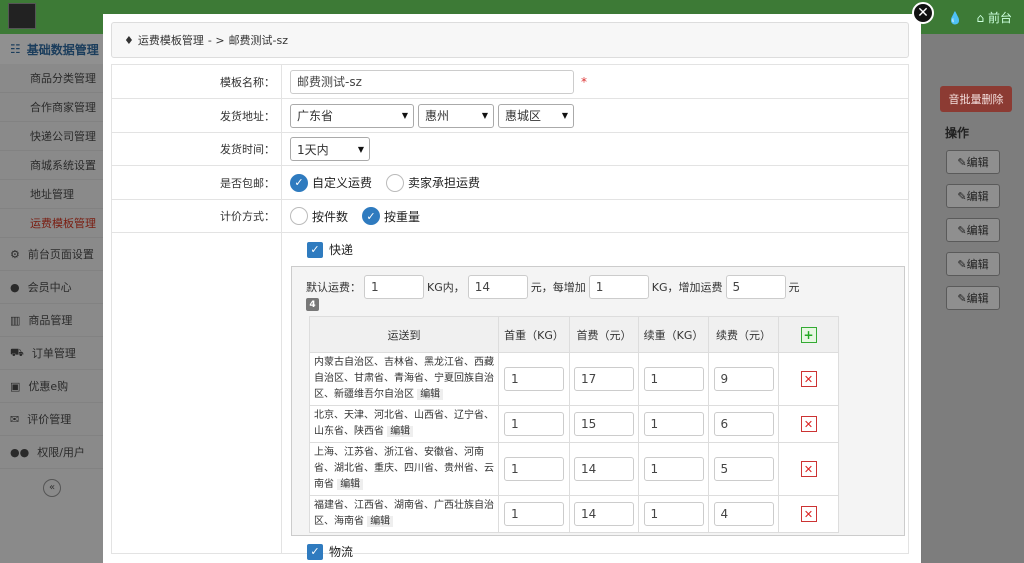 The width and height of the screenshot is (1024, 563). What do you see at coordinates (743, 469) in the screenshot?
I see `next-fee-input: 5` at bounding box center [743, 469].